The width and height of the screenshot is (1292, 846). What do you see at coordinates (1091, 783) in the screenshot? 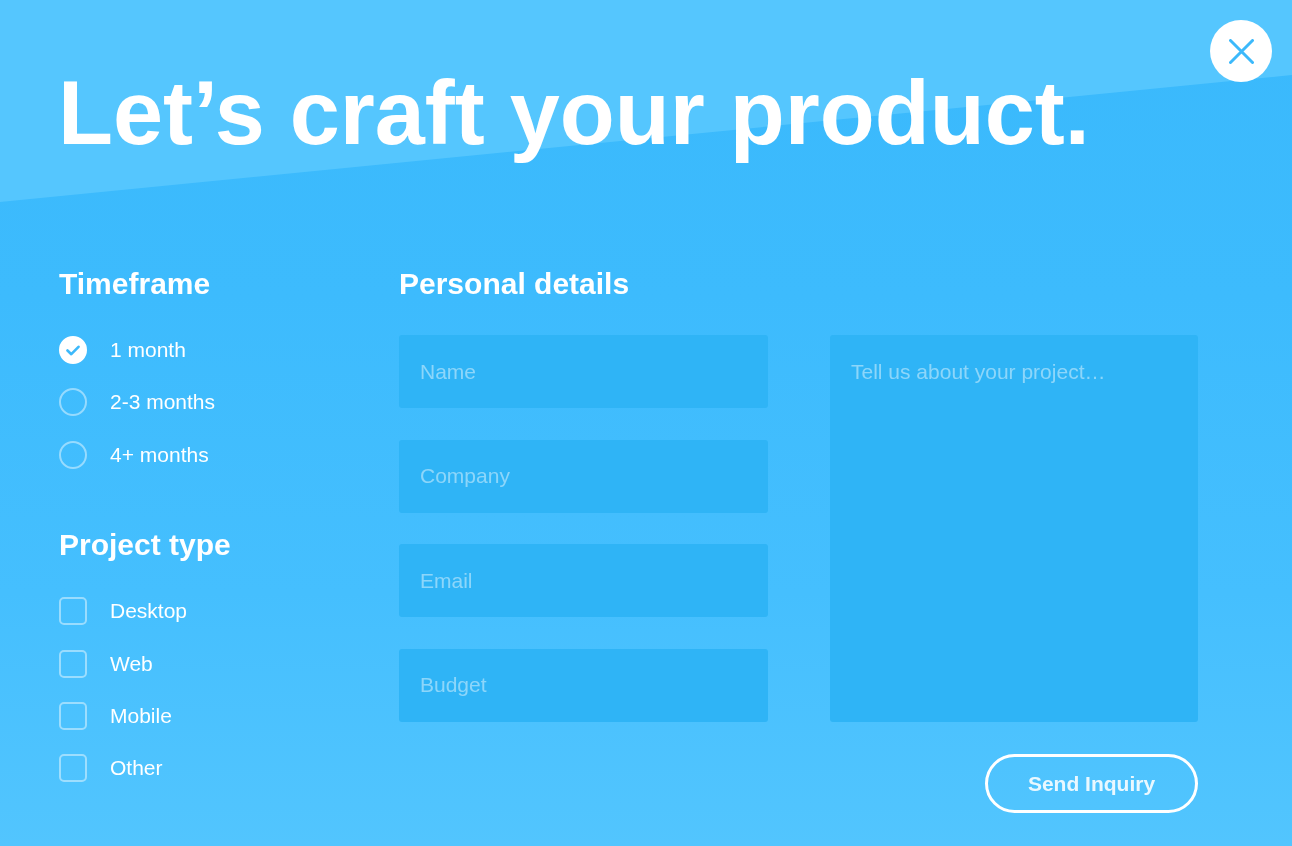
I see `send-button: Send Inquiry` at bounding box center [1091, 783].